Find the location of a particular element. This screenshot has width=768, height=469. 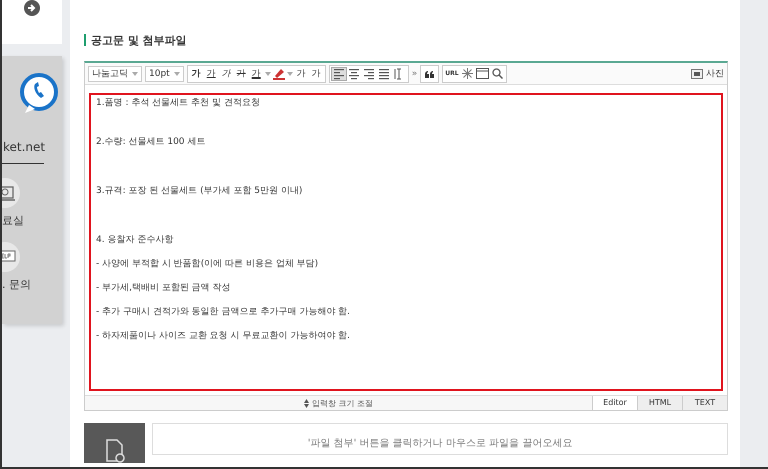

underline-button: 가 is located at coordinates (211, 73).